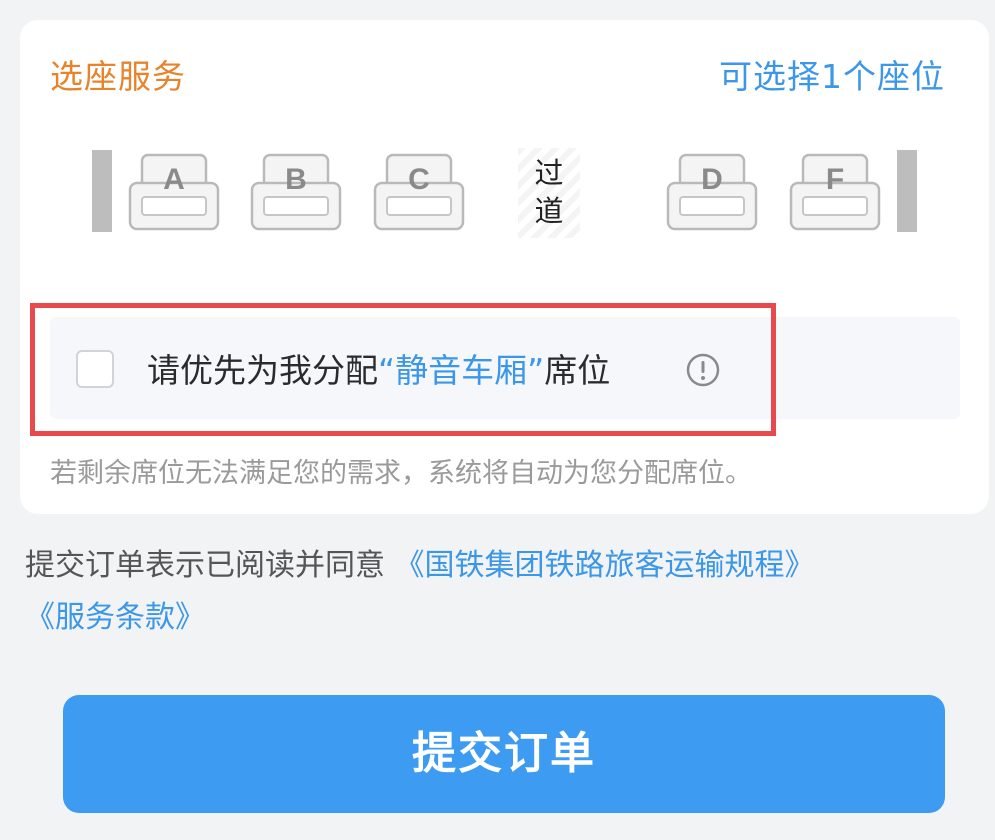 The image size is (995, 840). What do you see at coordinates (118, 76) in the screenshot?
I see `seat-service-title: 选座服务` at bounding box center [118, 76].